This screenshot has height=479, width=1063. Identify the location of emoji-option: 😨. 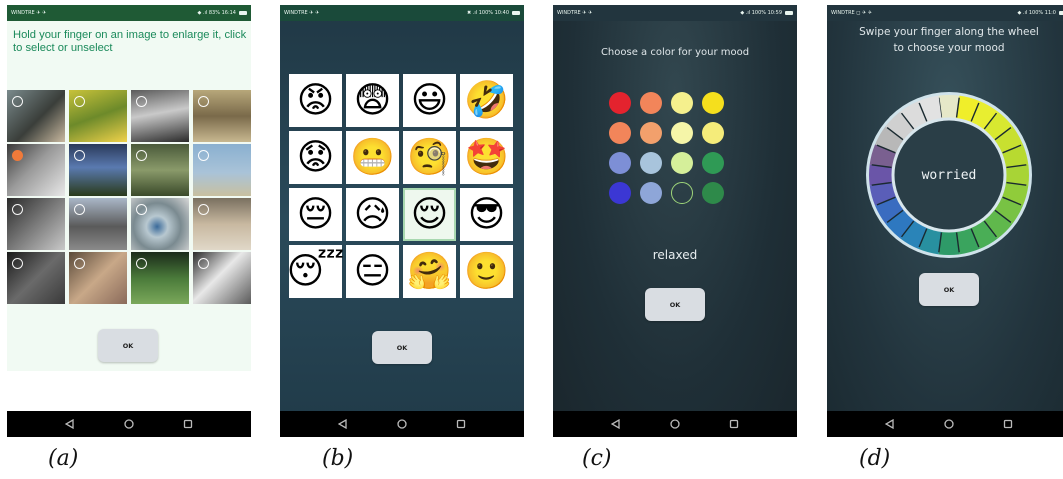
(372, 100).